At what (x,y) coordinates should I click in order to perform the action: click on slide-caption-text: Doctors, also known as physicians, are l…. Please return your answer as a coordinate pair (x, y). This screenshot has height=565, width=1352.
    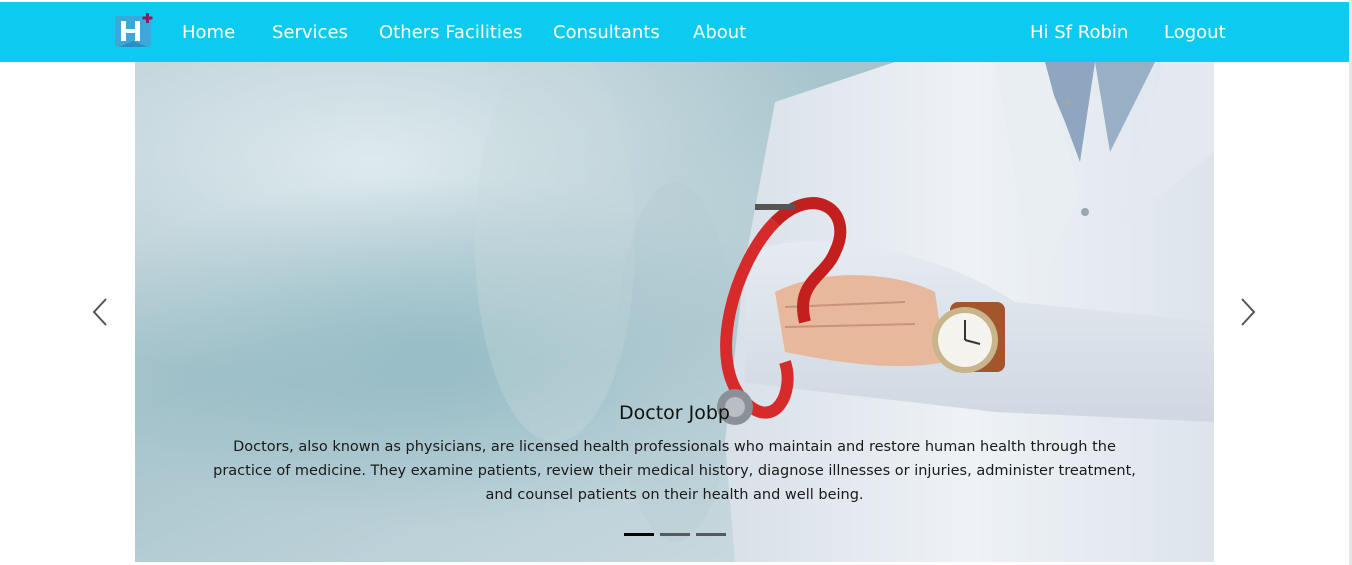
    Looking at the image, I should click on (674, 471).